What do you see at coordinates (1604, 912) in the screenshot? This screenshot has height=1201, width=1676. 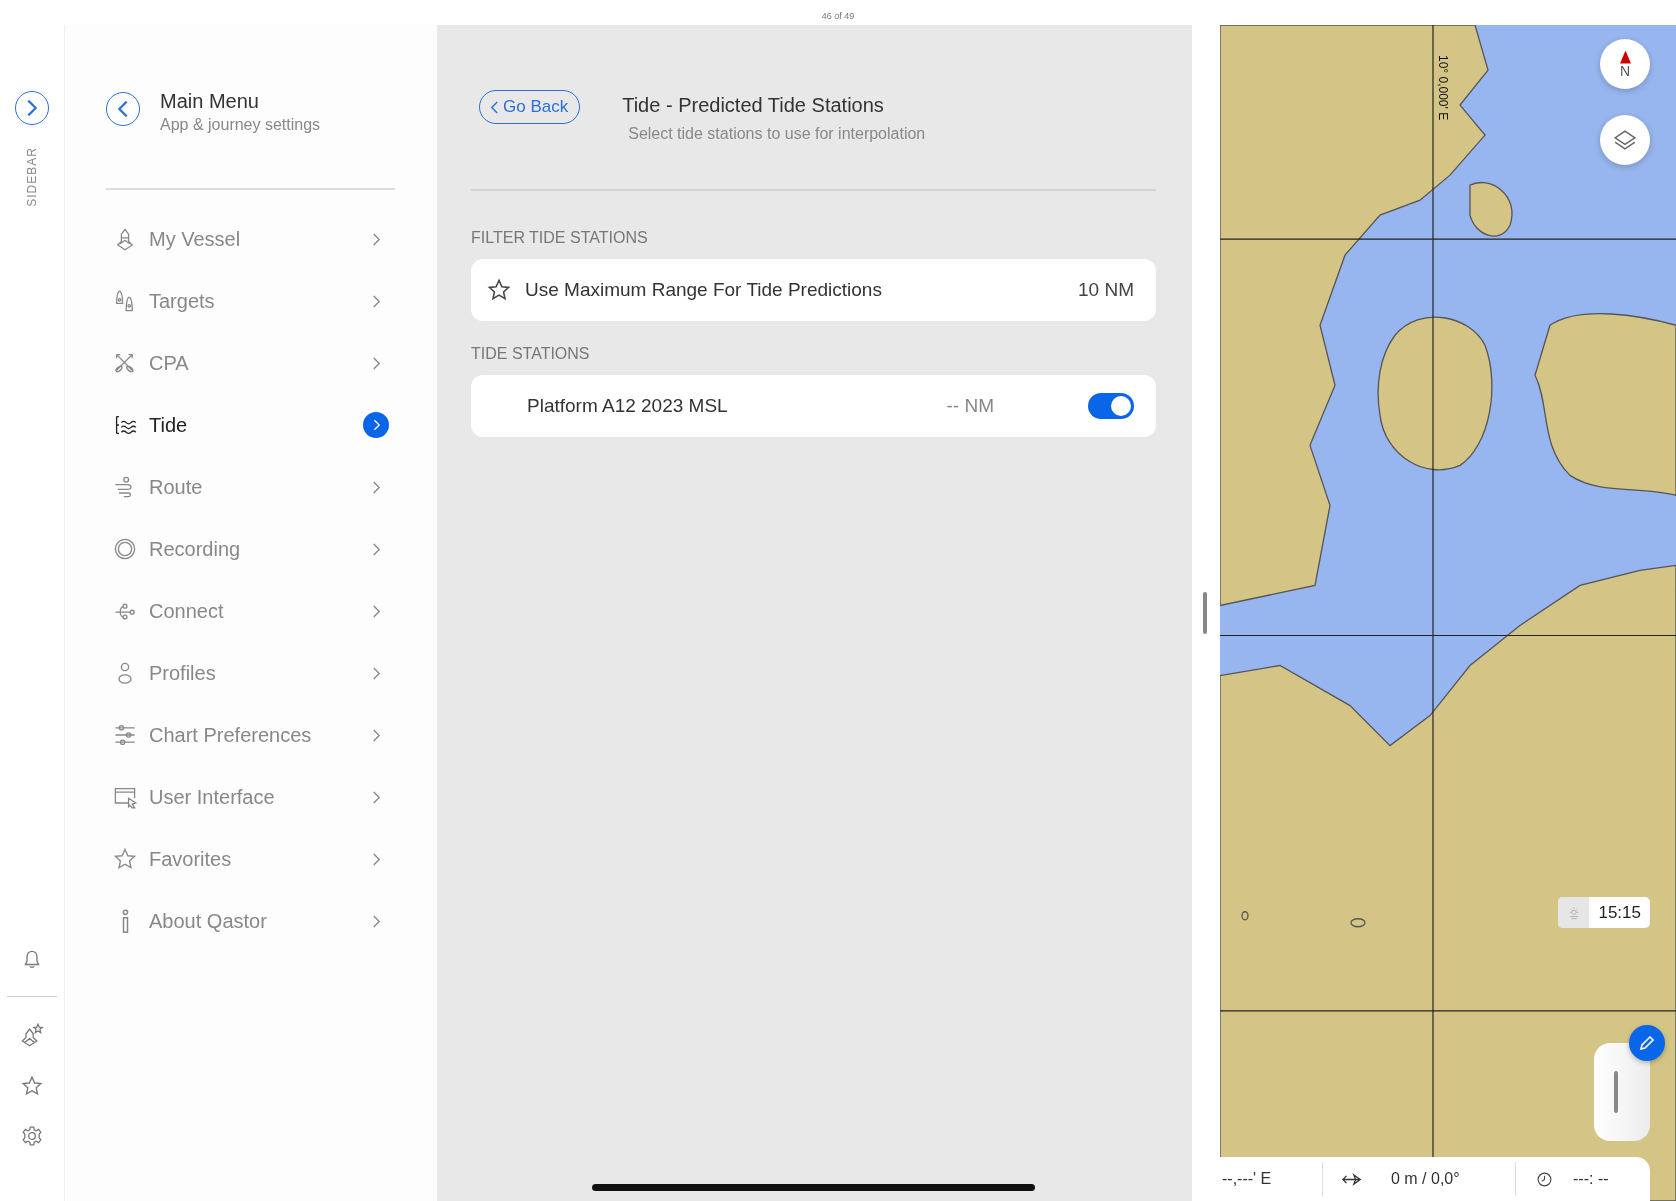 I see `time-chip: 15:15` at bounding box center [1604, 912].